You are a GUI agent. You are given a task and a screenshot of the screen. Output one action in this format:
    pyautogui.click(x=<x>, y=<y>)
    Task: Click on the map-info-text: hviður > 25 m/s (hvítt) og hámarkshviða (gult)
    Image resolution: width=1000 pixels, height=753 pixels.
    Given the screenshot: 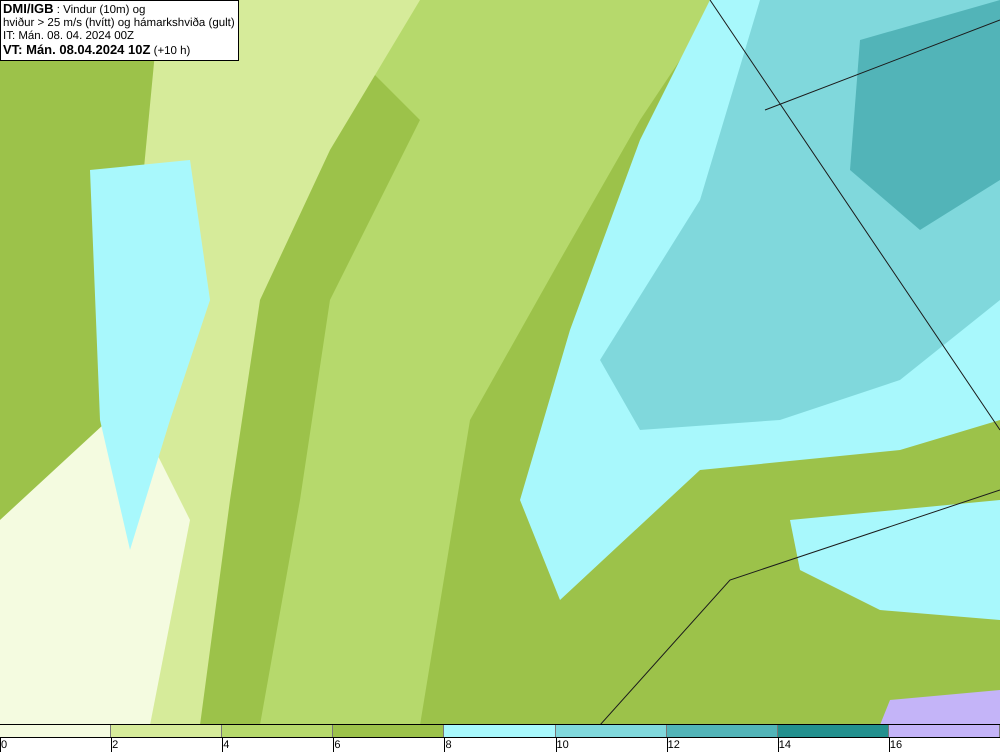 What is the action you would take?
    pyautogui.click(x=119, y=23)
    